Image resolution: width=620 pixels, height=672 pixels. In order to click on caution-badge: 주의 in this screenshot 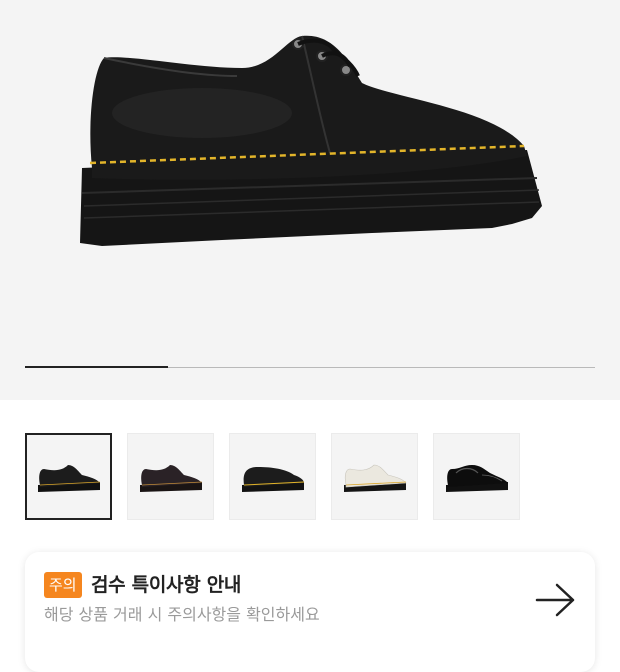, I will do `click(63, 585)`.